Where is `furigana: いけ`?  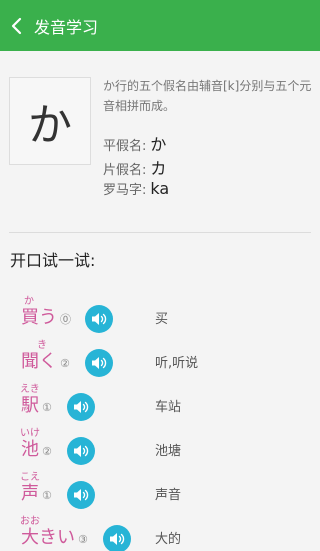
furigana: いけ is located at coordinates (30, 433).